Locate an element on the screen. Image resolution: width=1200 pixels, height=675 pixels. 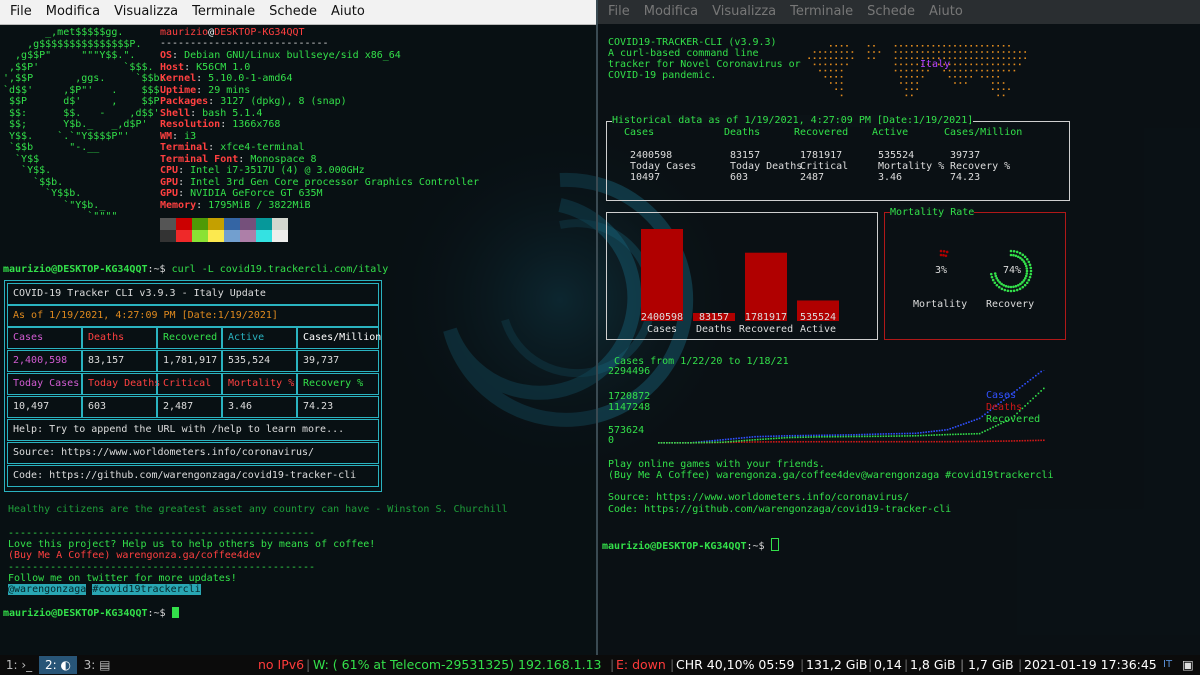
menu-visualizza: Visualizza is located at coordinates (146, 12).